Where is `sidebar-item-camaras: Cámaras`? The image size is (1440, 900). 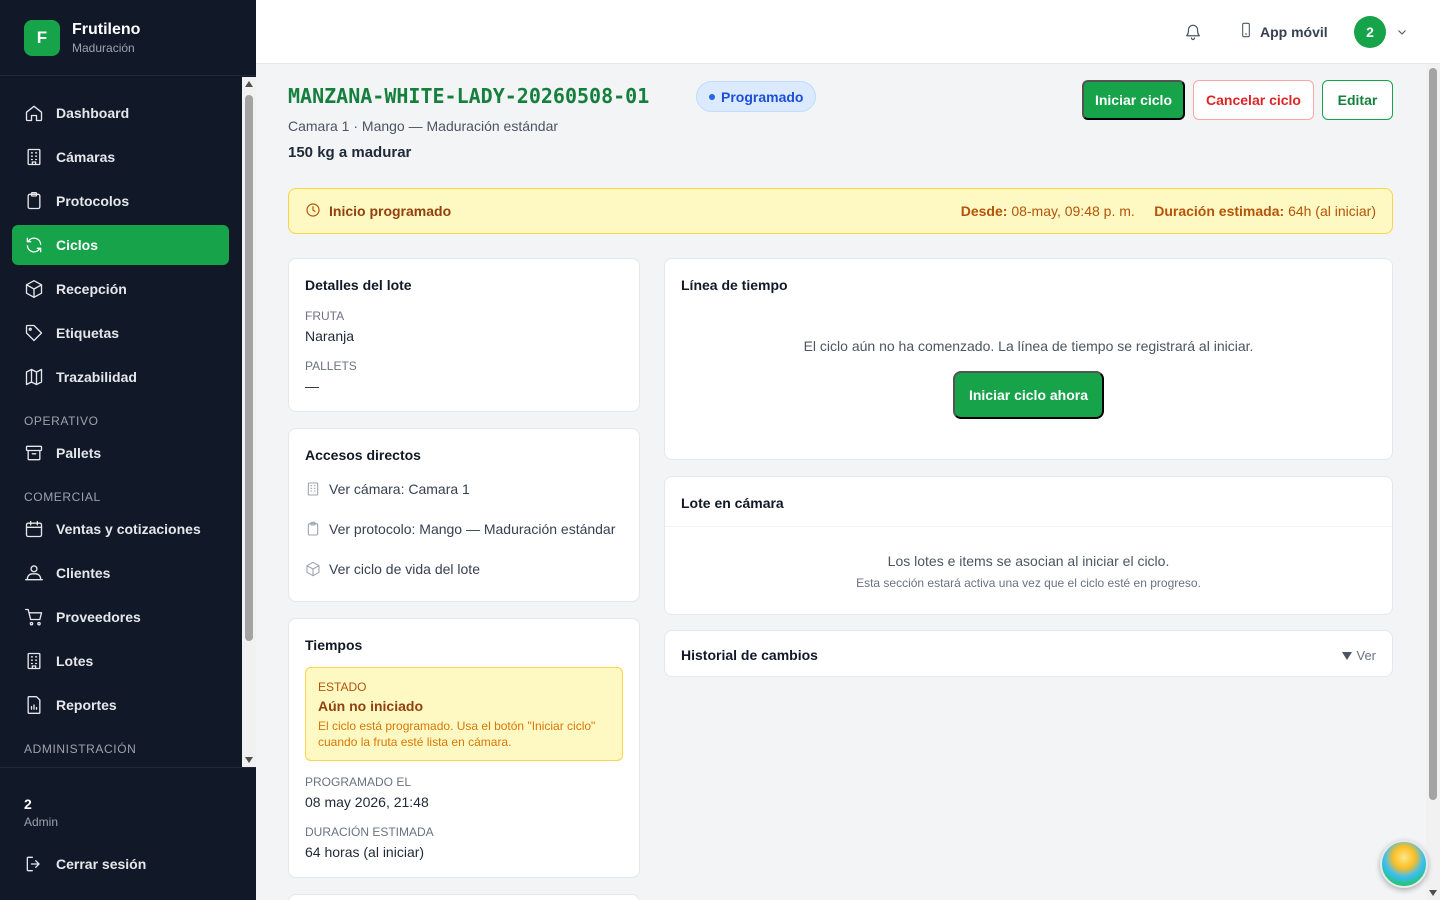
sidebar-item-camaras: Cámaras is located at coordinates (120, 157).